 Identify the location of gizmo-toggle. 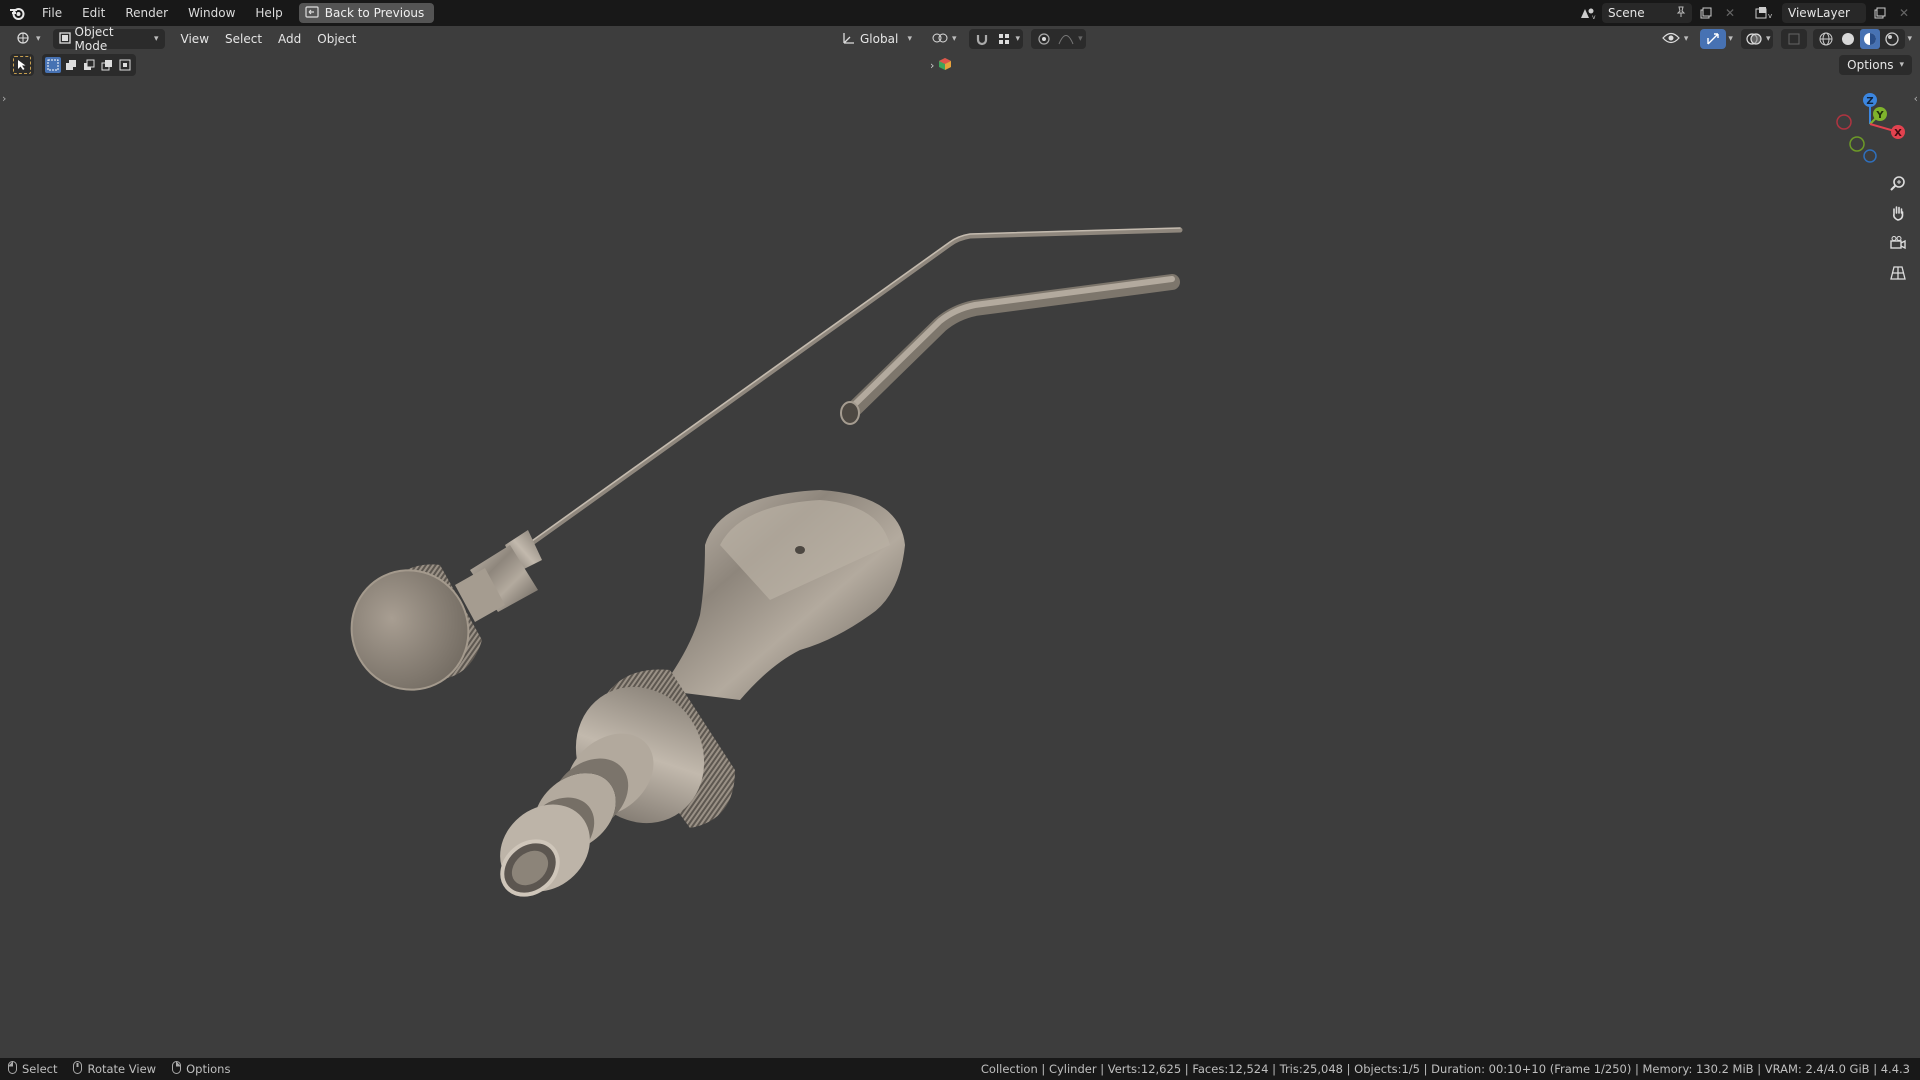
(1713, 39).